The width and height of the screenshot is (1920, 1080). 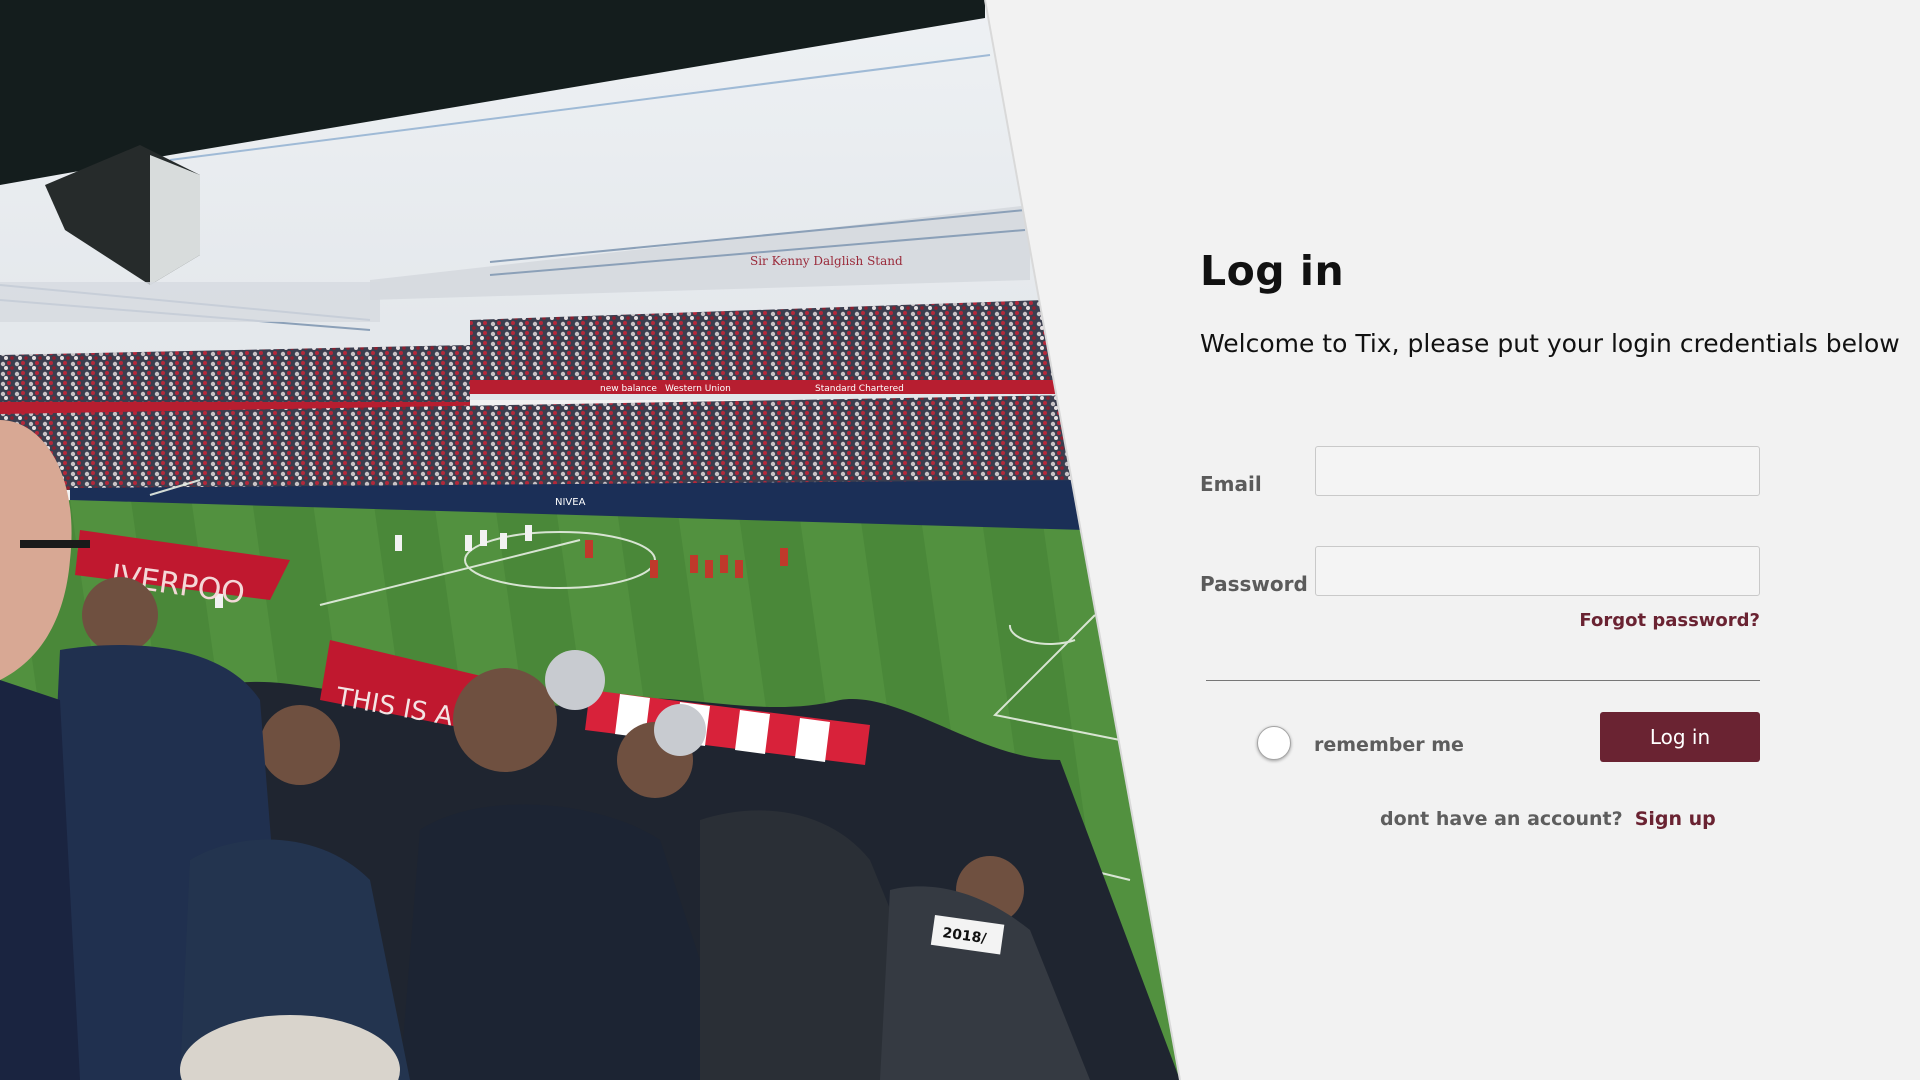 What do you see at coordinates (1669, 620) in the screenshot?
I see `forgot-password-link: Forgot password?` at bounding box center [1669, 620].